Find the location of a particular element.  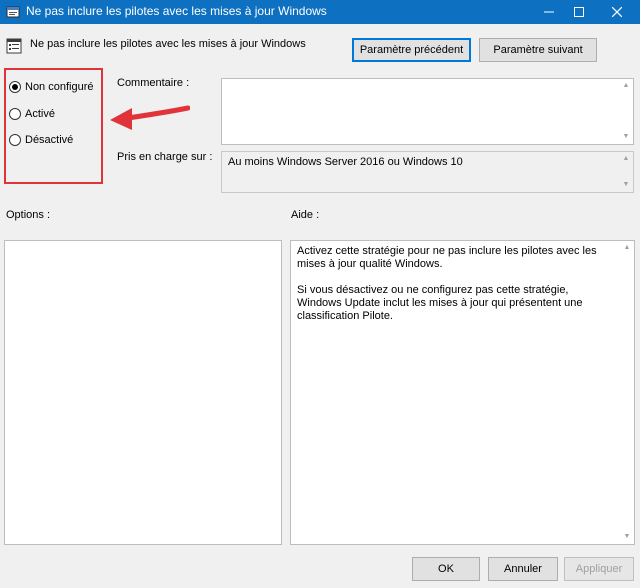

radio-not-configured: Non configuré is located at coordinates (51, 87).